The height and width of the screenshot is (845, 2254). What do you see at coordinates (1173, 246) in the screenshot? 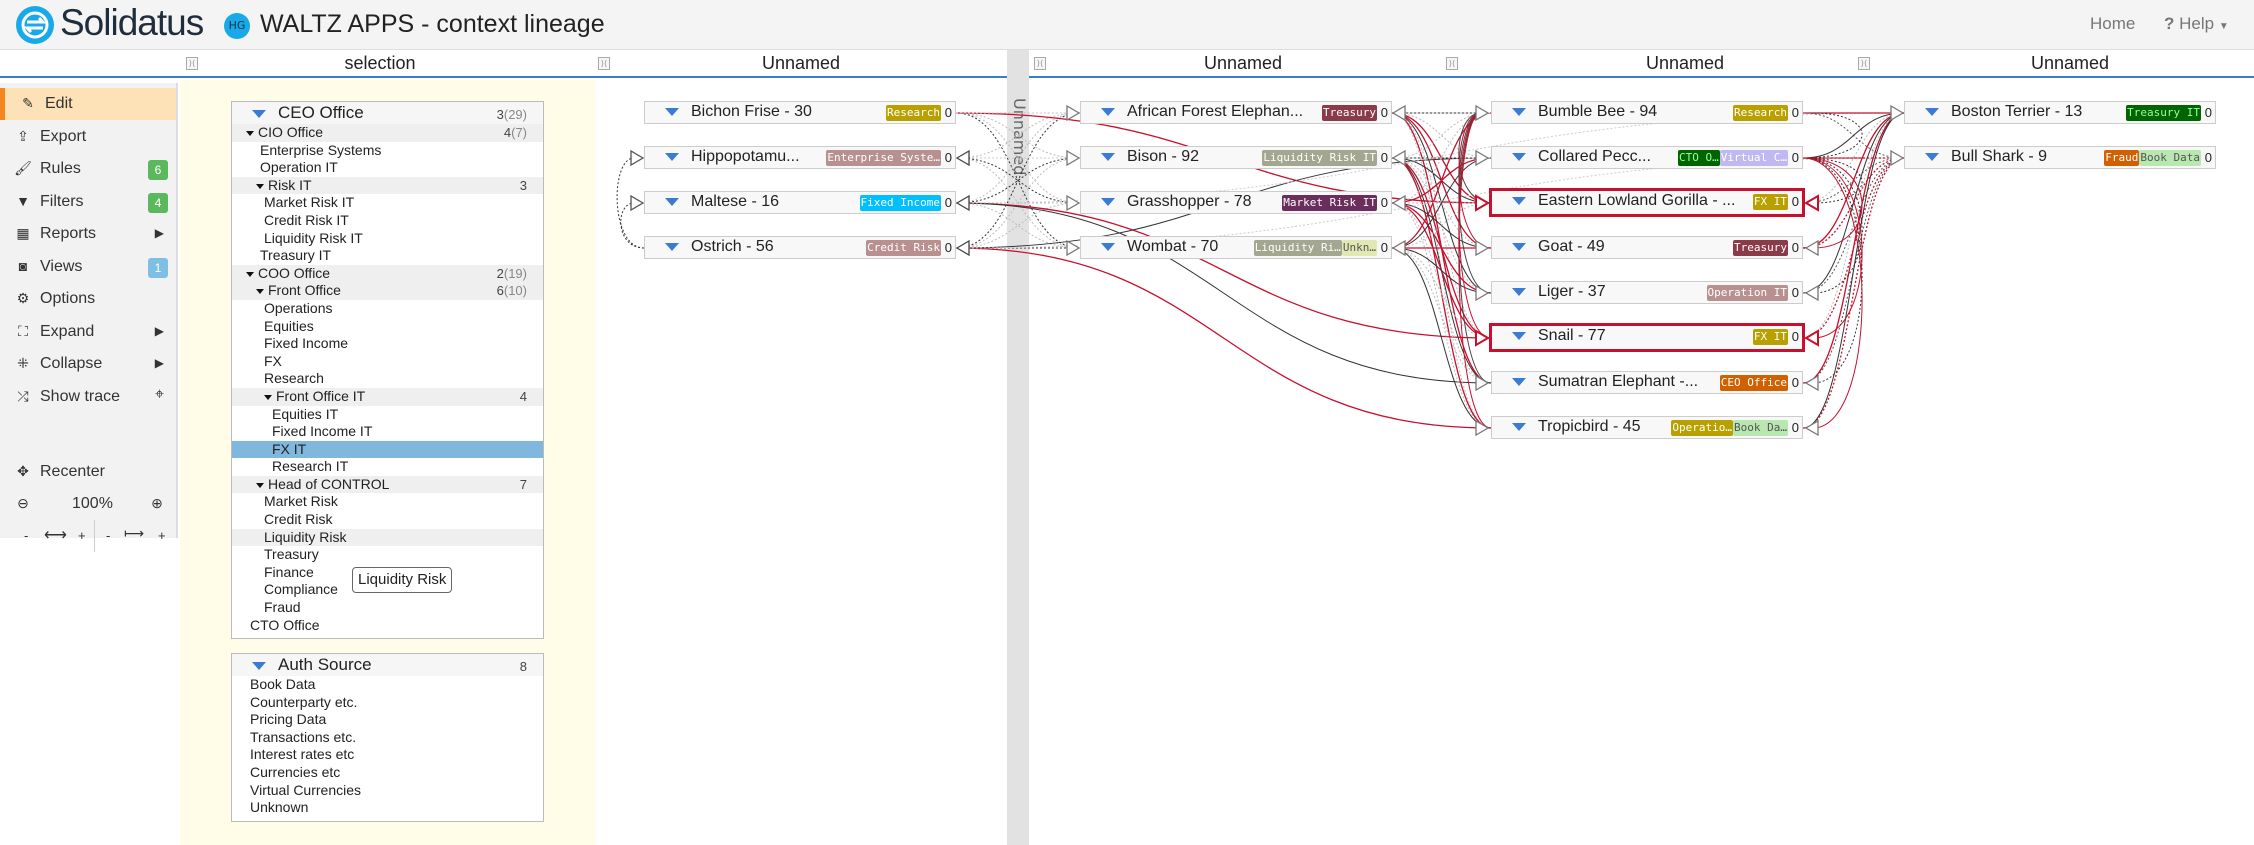
I see `node-name: Wombat - 70` at bounding box center [1173, 246].